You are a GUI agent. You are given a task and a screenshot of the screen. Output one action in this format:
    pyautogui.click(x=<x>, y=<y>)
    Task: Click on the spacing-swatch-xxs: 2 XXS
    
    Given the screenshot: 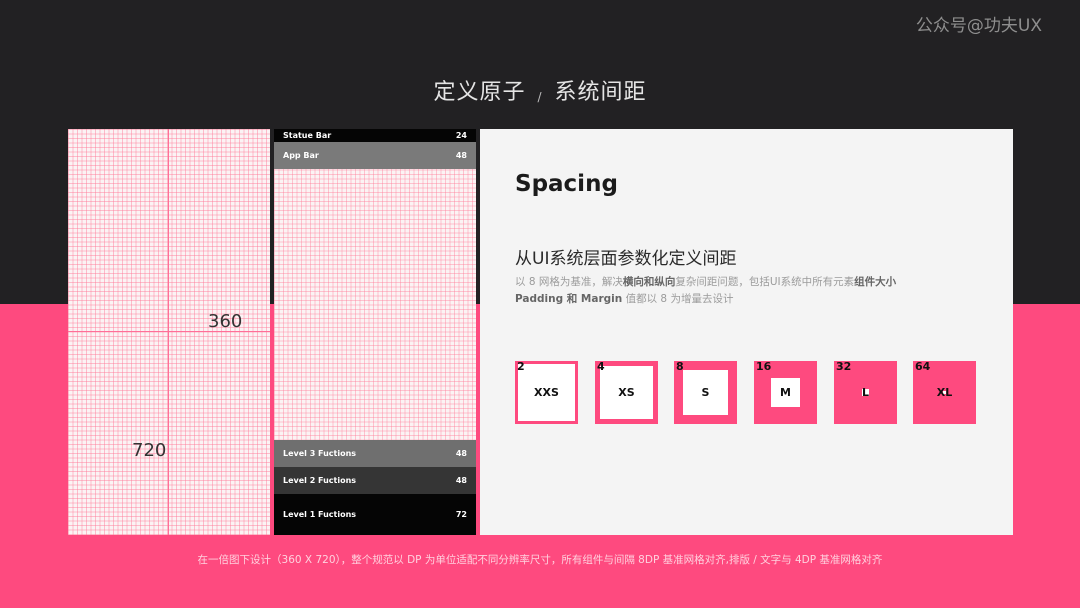 What is the action you would take?
    pyautogui.click(x=546, y=392)
    